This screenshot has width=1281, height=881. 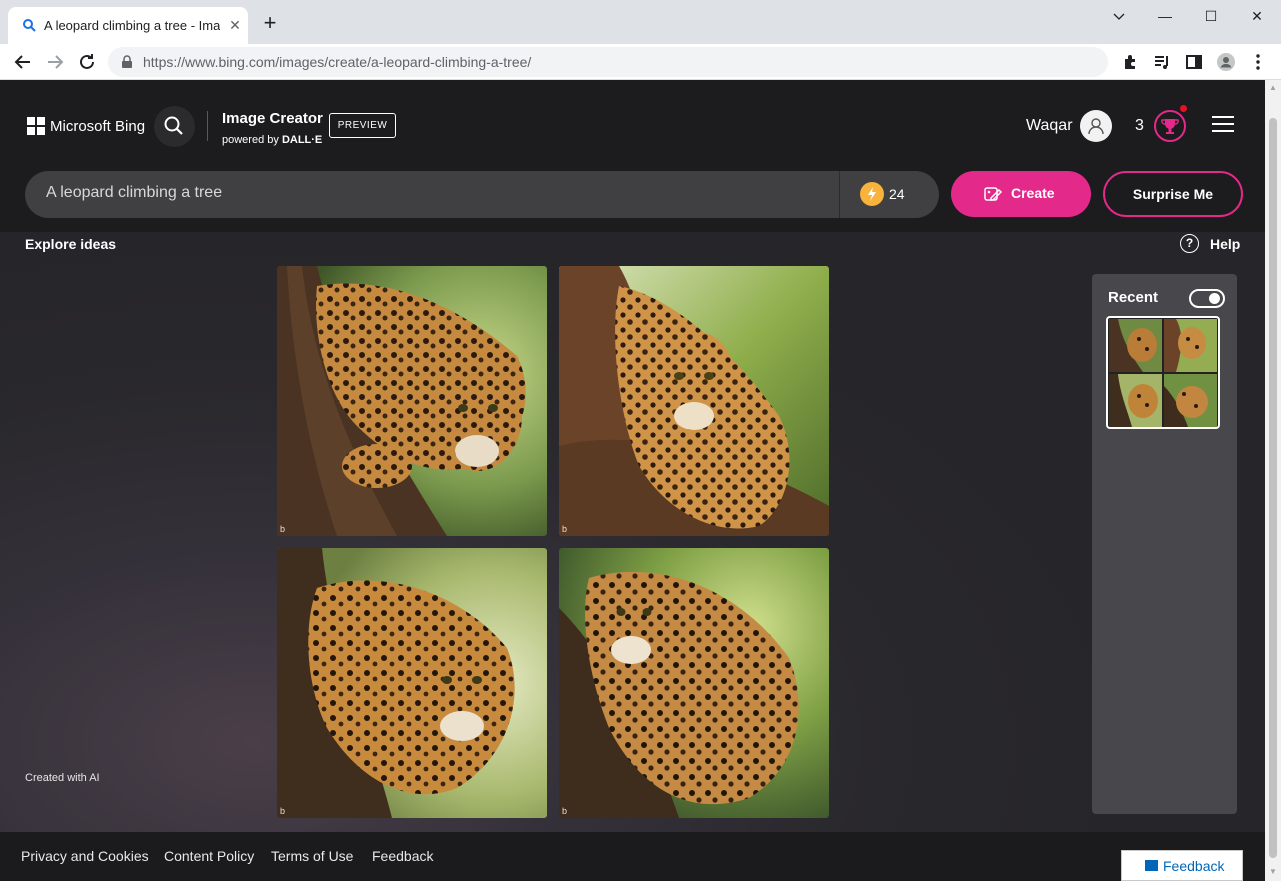 What do you see at coordinates (1257, 16) in the screenshot?
I see `close-window-button: ✕` at bounding box center [1257, 16].